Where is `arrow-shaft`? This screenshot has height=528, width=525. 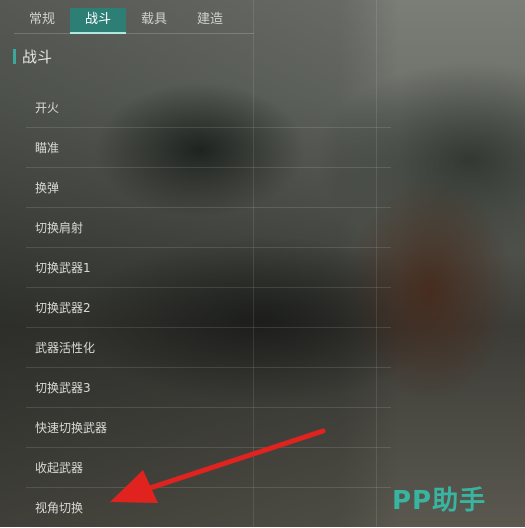 arrow-shaft is located at coordinates (236, 459).